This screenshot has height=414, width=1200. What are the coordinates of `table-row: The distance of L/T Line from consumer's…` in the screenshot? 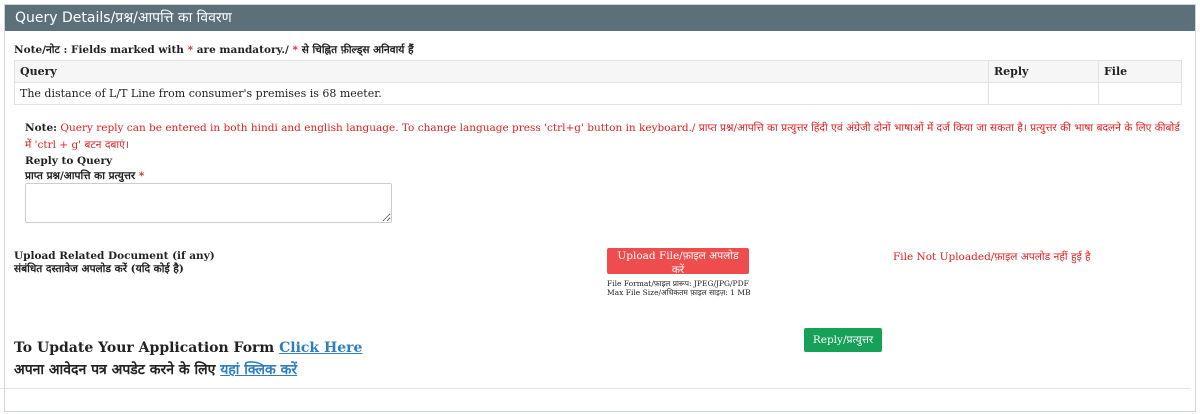 It's located at (598, 93).